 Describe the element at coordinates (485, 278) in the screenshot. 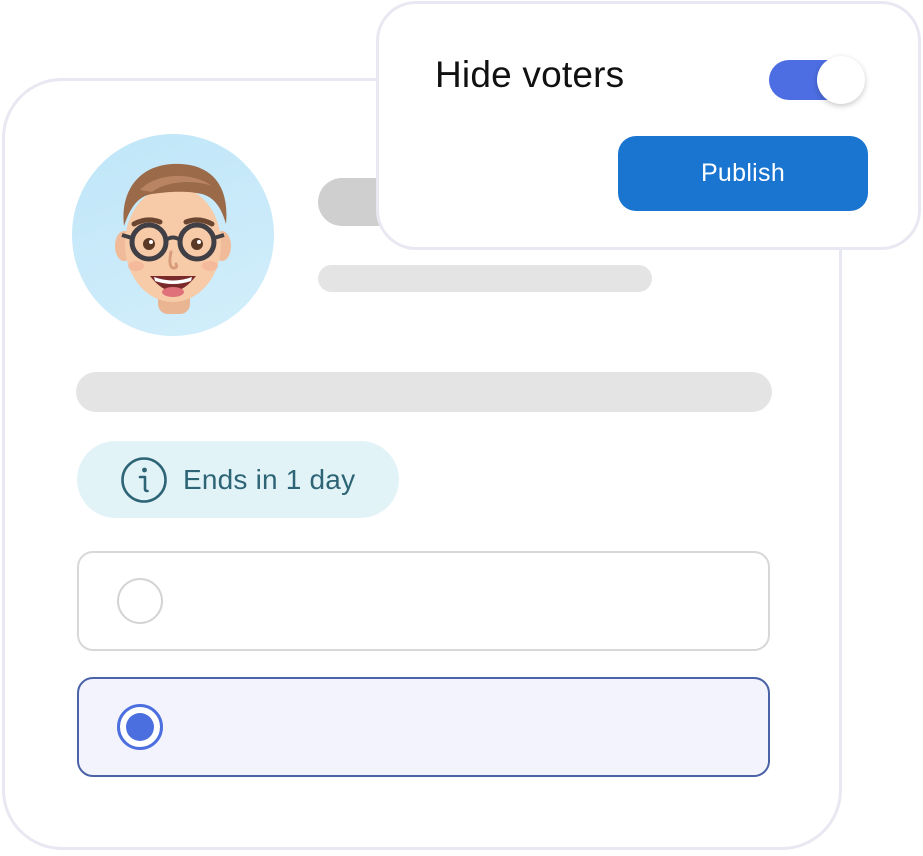

I see `subtitle-placeholder` at that location.